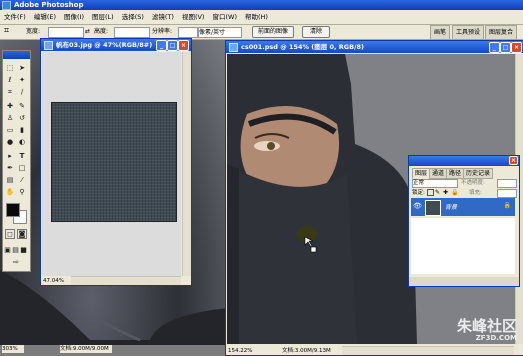 The width and height of the screenshot is (523, 356). I want to click on menu-window: 窗口(W), so click(224, 17).